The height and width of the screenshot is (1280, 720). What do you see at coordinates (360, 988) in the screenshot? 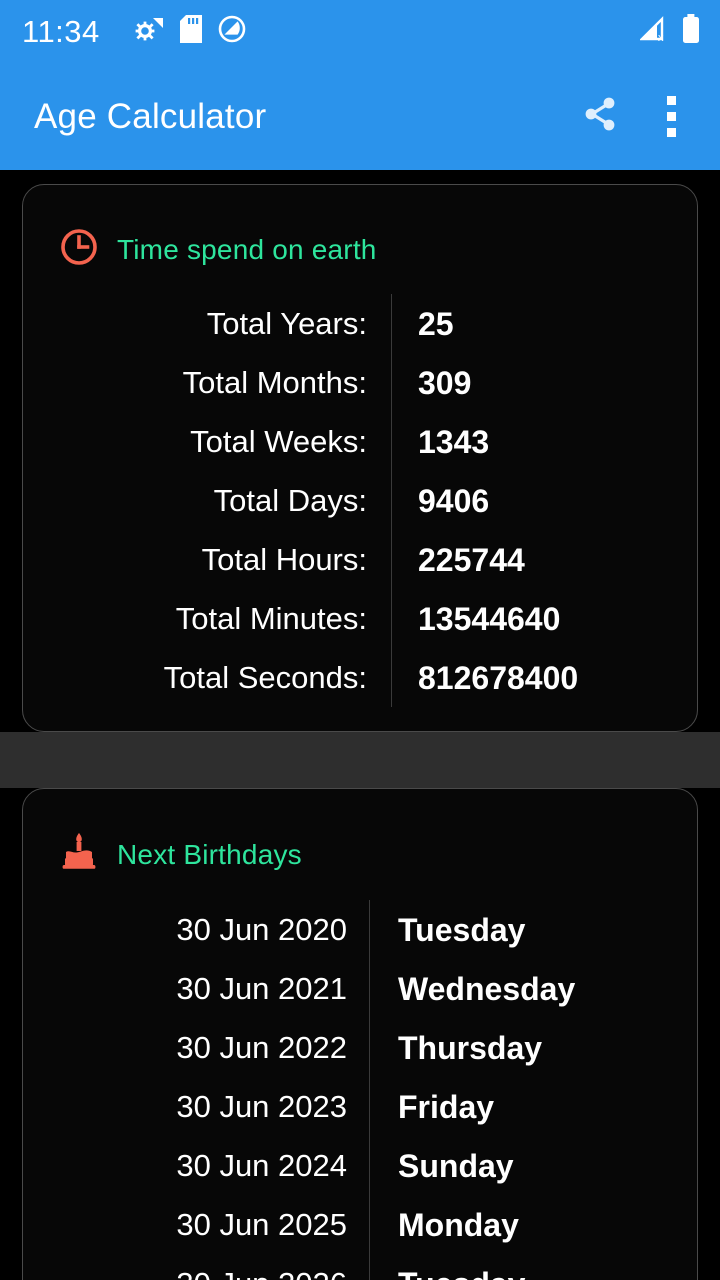
I see `table-row: 30 Jun 2021 Wednesday` at bounding box center [360, 988].